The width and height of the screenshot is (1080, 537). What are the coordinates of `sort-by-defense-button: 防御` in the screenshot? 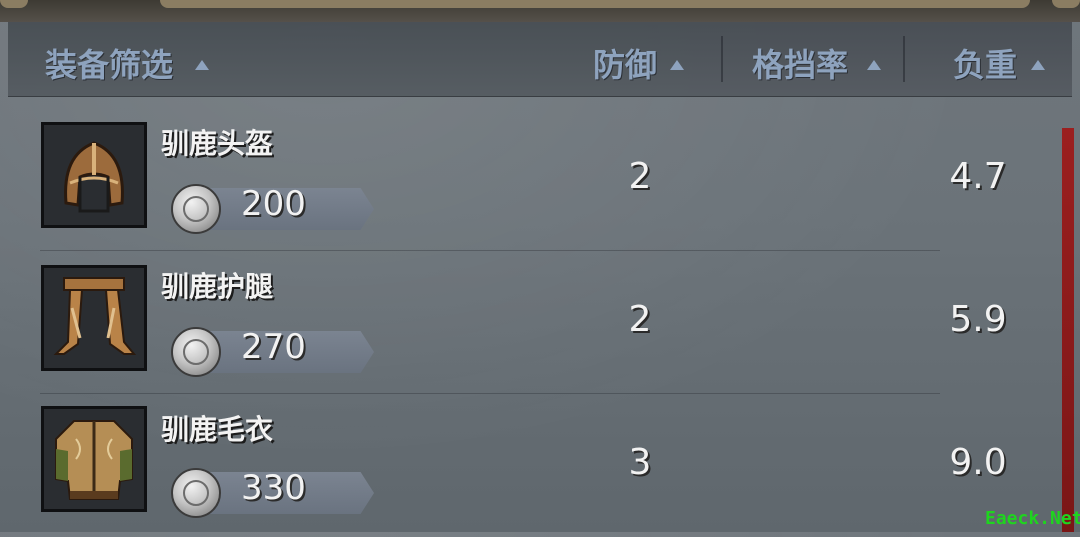 It's located at (625, 63).